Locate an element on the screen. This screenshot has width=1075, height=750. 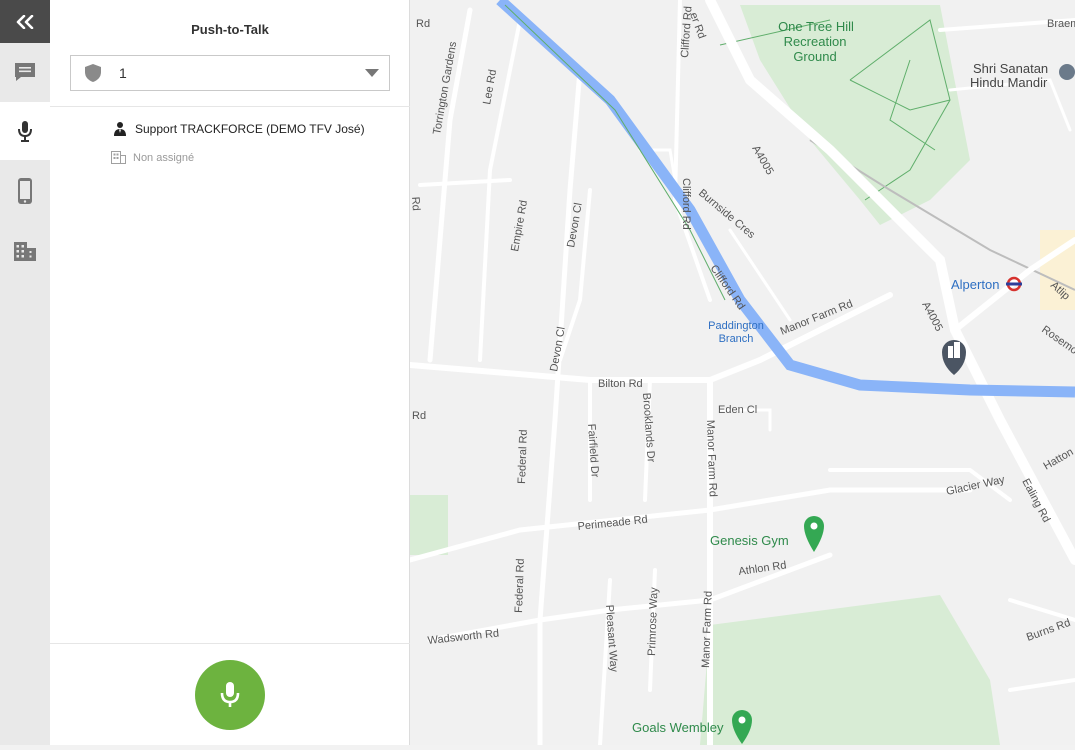
street-label: Primrose Way is located at coordinates (653, 622).